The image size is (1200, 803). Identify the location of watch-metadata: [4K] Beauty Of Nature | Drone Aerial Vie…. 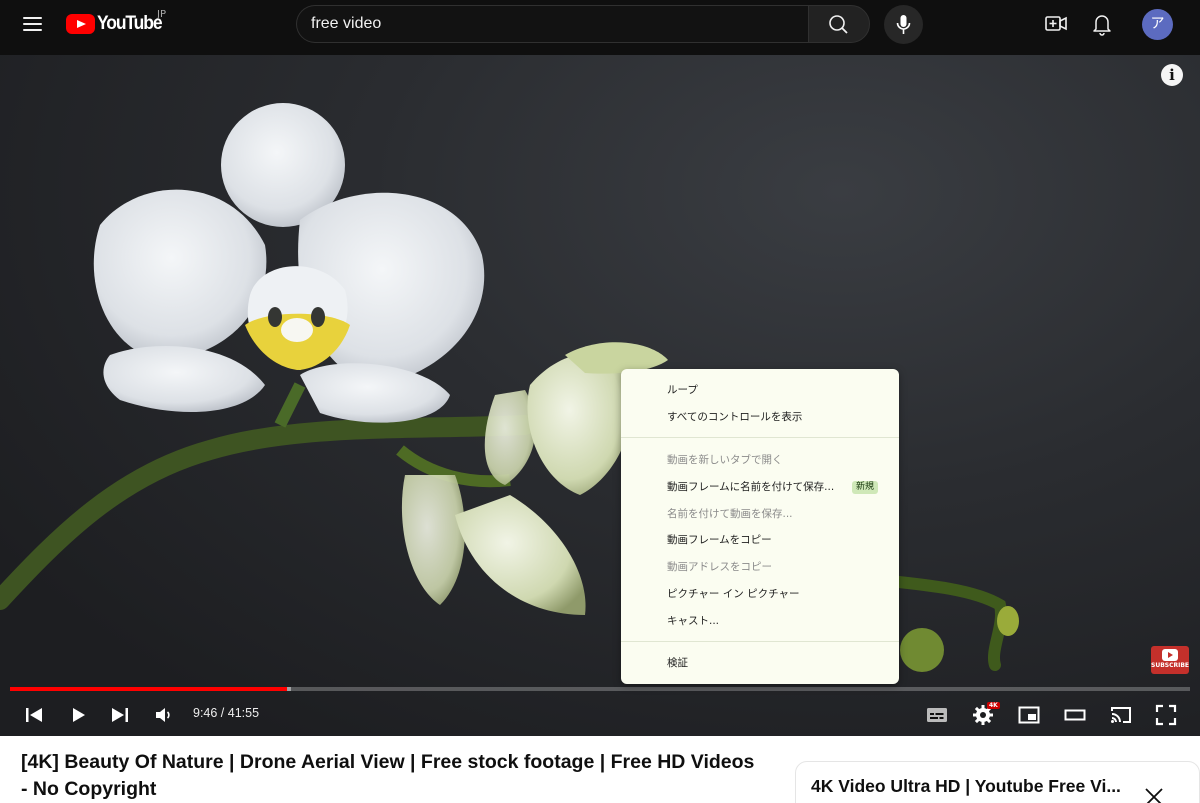
(600, 769).